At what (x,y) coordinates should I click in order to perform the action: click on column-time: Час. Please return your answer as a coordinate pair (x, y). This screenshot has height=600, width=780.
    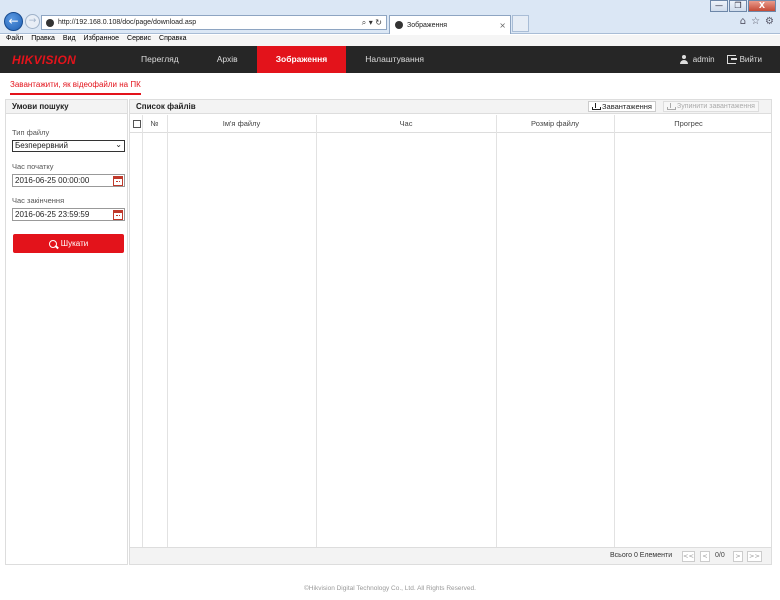
    Looking at the image, I should click on (406, 123).